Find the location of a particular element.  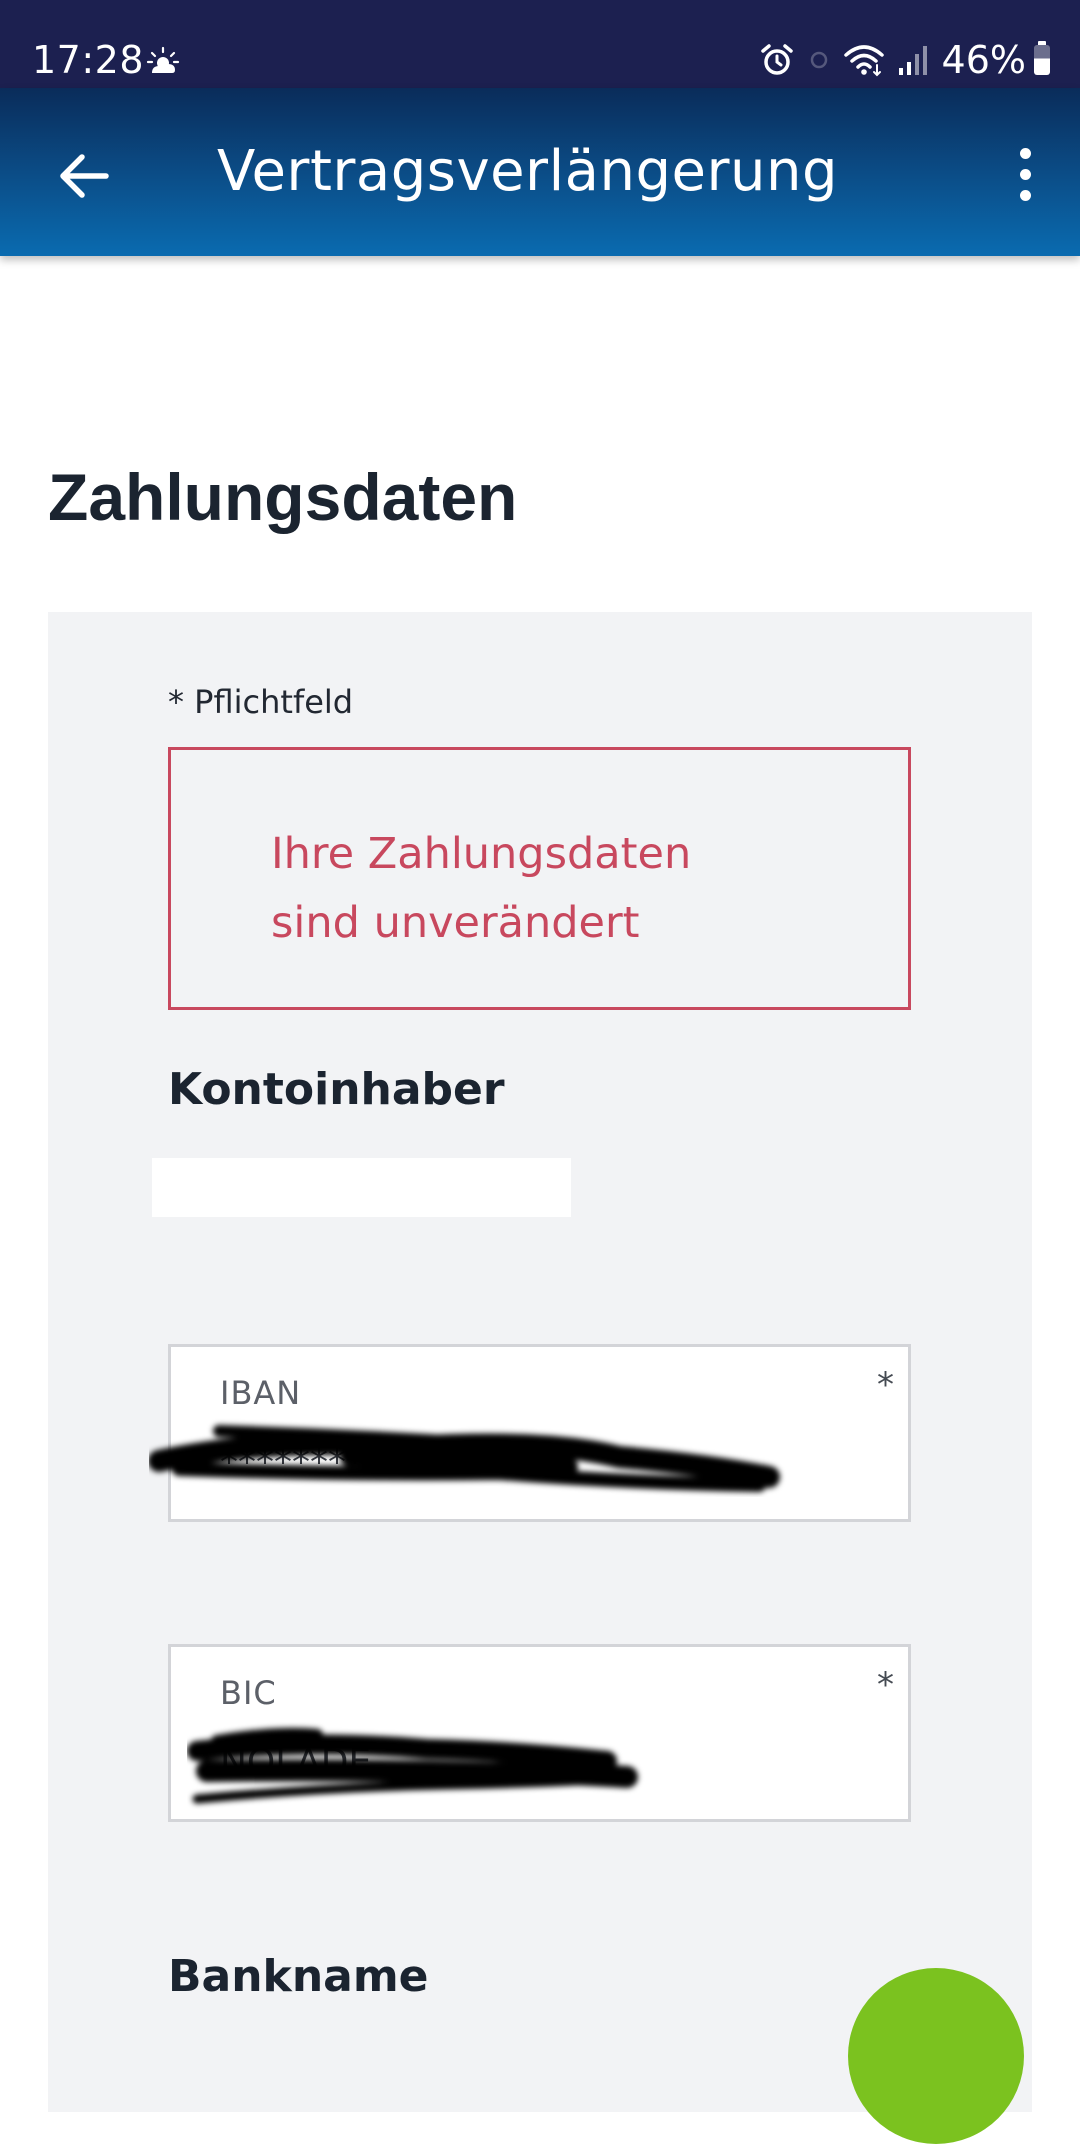

info-message-text: Ihre Zahlungsdaten sind unverändert is located at coordinates (551, 889).